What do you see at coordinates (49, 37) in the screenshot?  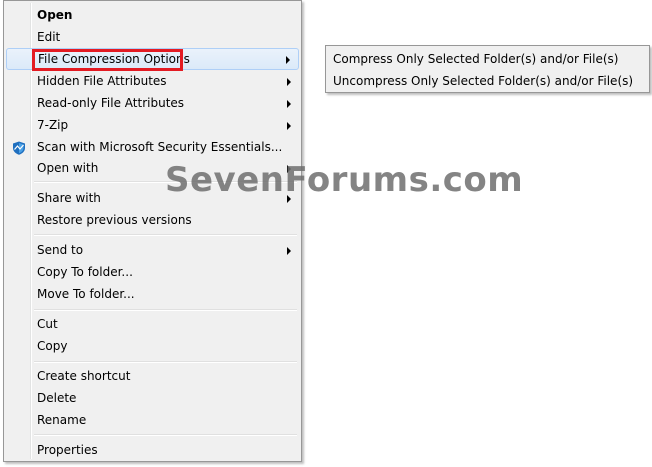 I see `menu-item-label: Edit` at bounding box center [49, 37].